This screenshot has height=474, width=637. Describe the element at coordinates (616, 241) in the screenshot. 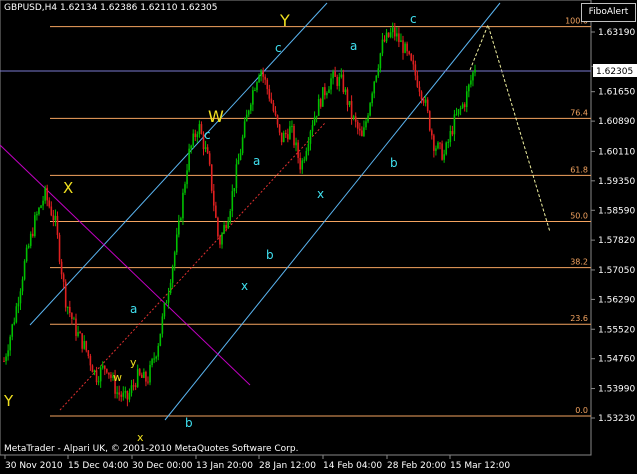

I see `y-tick-label: 1.57820` at that location.